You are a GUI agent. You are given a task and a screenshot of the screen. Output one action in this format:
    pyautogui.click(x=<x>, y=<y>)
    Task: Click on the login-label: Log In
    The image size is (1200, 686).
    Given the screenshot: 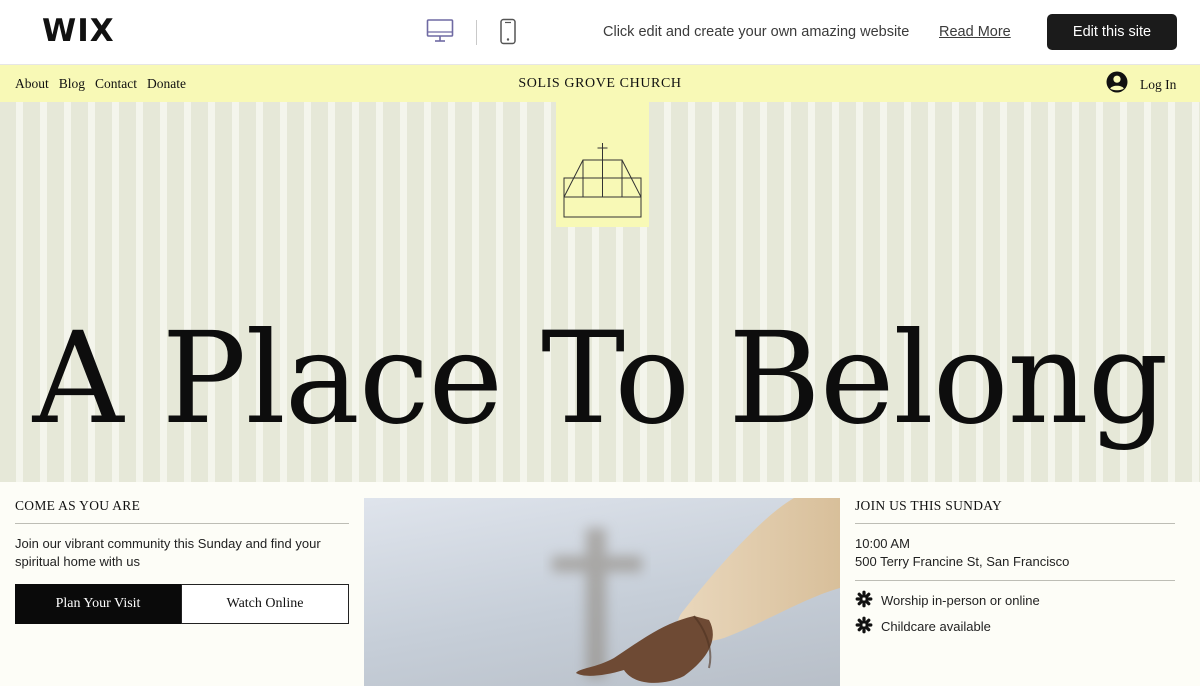 What is the action you would take?
    pyautogui.click(x=1158, y=84)
    